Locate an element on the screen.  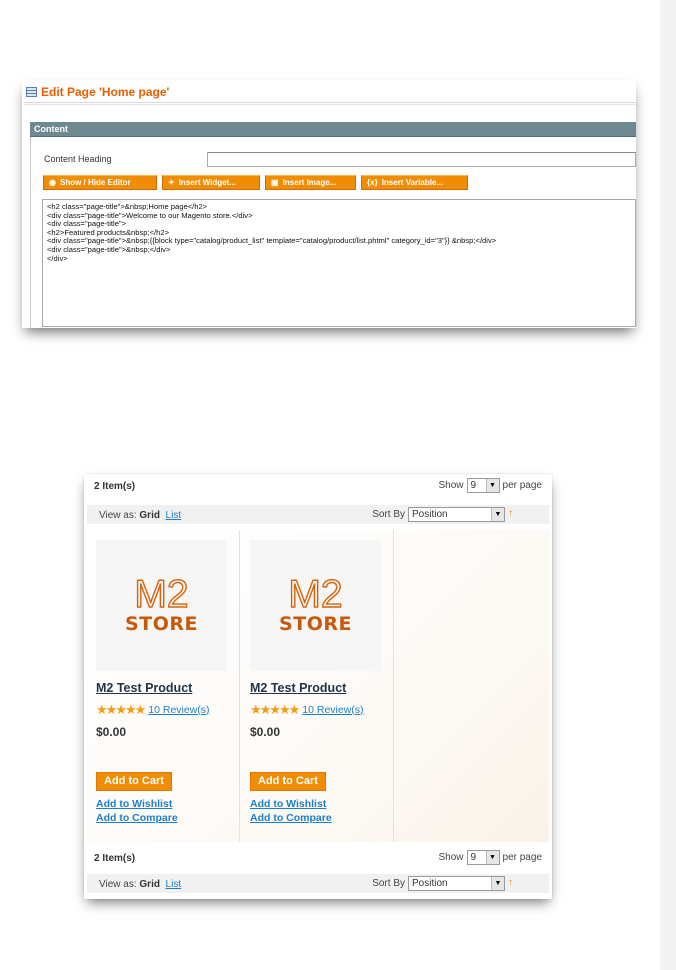
eye-icon: ◉ is located at coordinates (52, 182).